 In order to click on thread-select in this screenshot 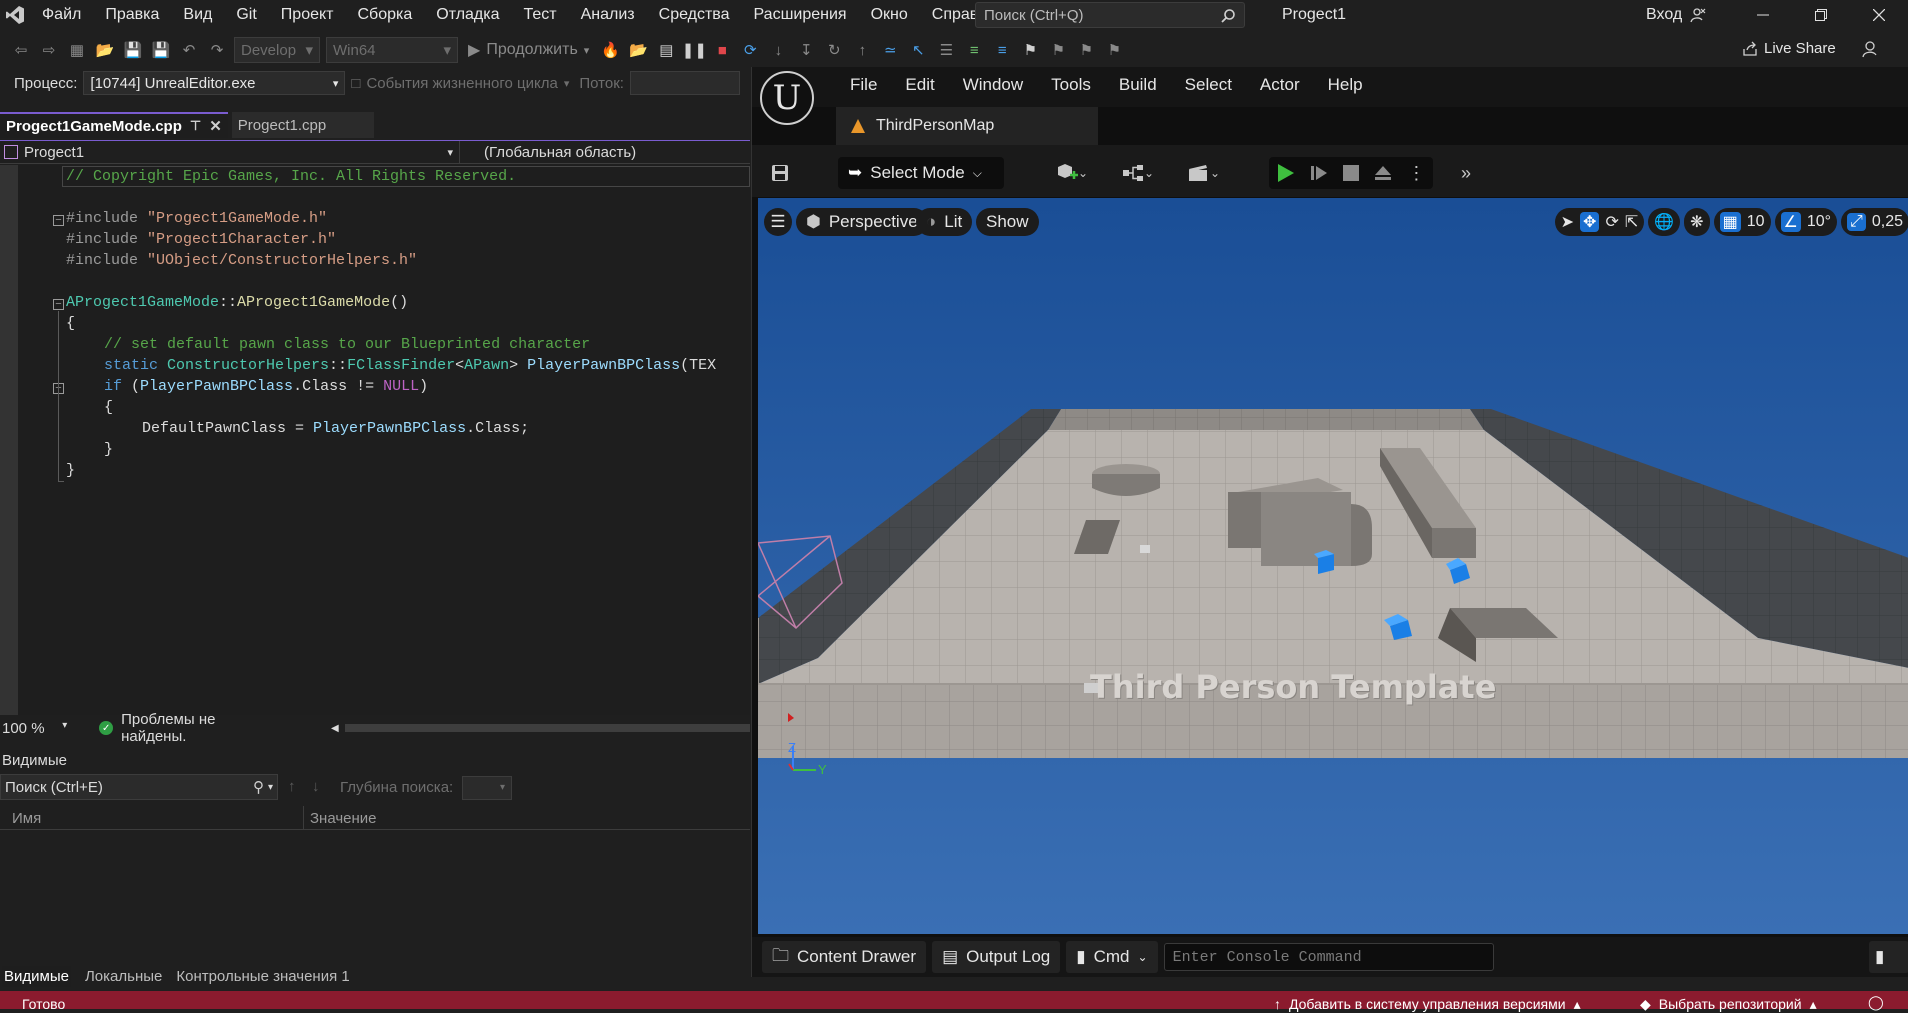, I will do `click(684, 83)`.